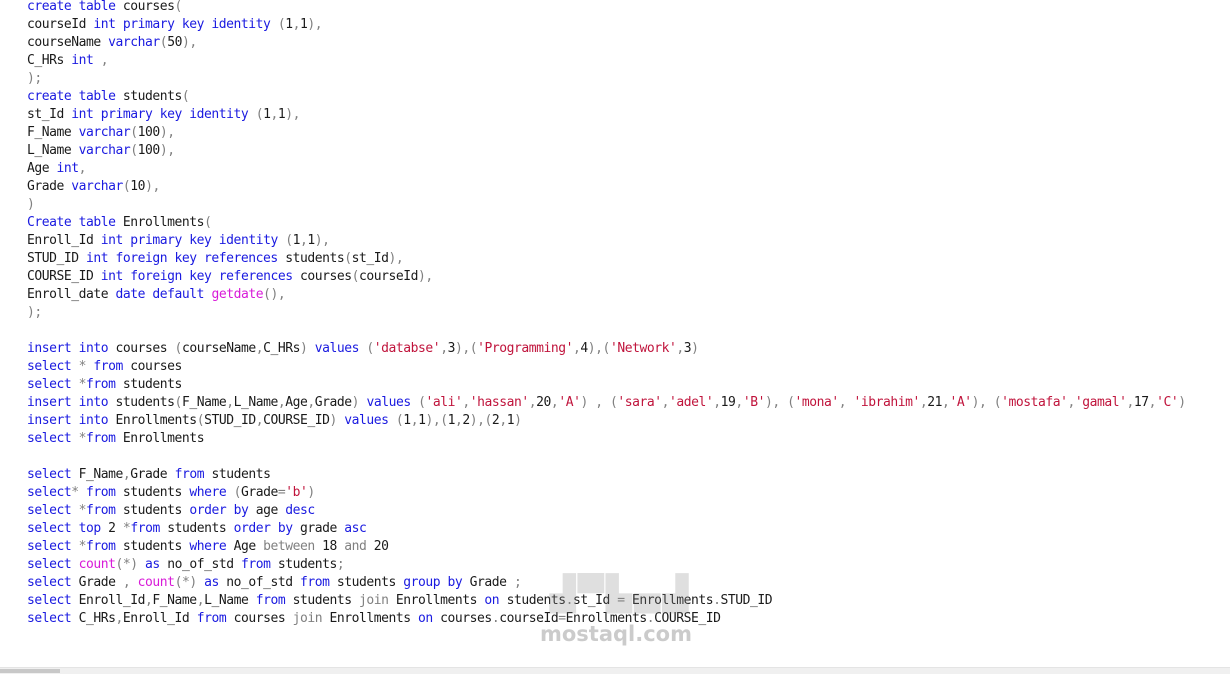 The width and height of the screenshot is (1230, 674). Describe the element at coordinates (218, 348) in the screenshot. I see `code-token: courseName` at that location.